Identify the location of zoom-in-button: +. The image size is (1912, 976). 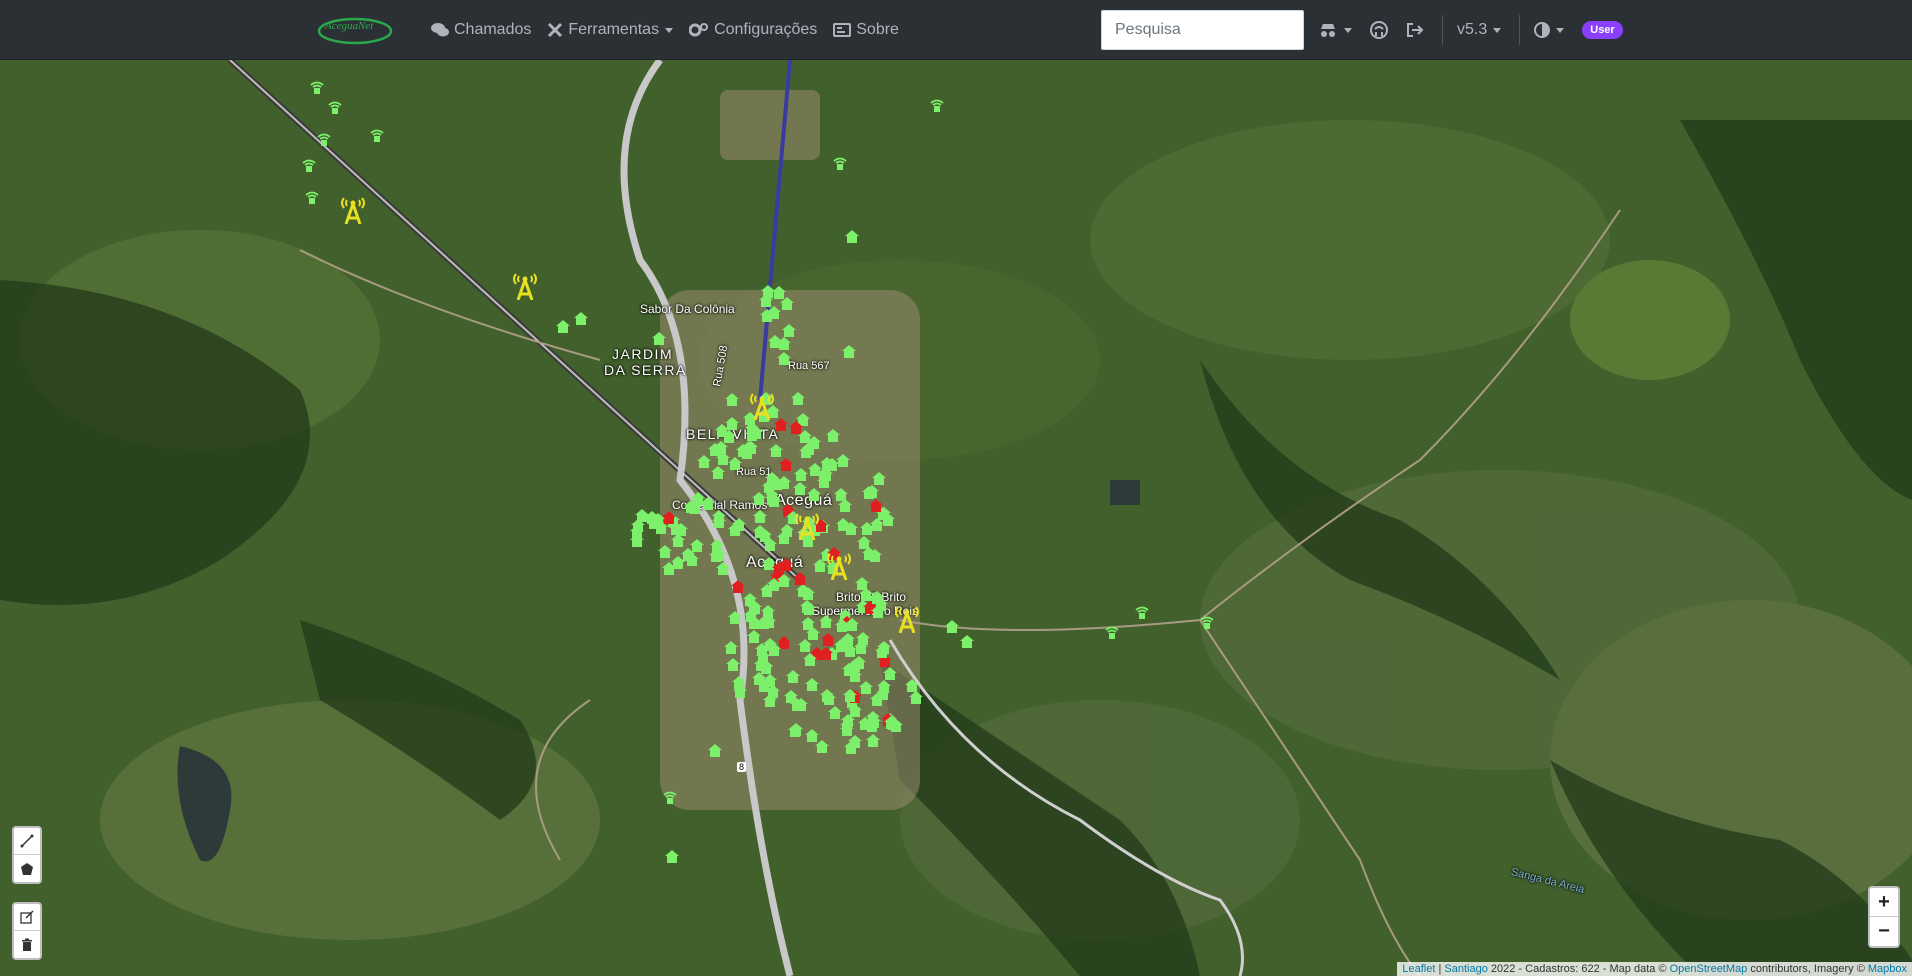
(1884, 902).